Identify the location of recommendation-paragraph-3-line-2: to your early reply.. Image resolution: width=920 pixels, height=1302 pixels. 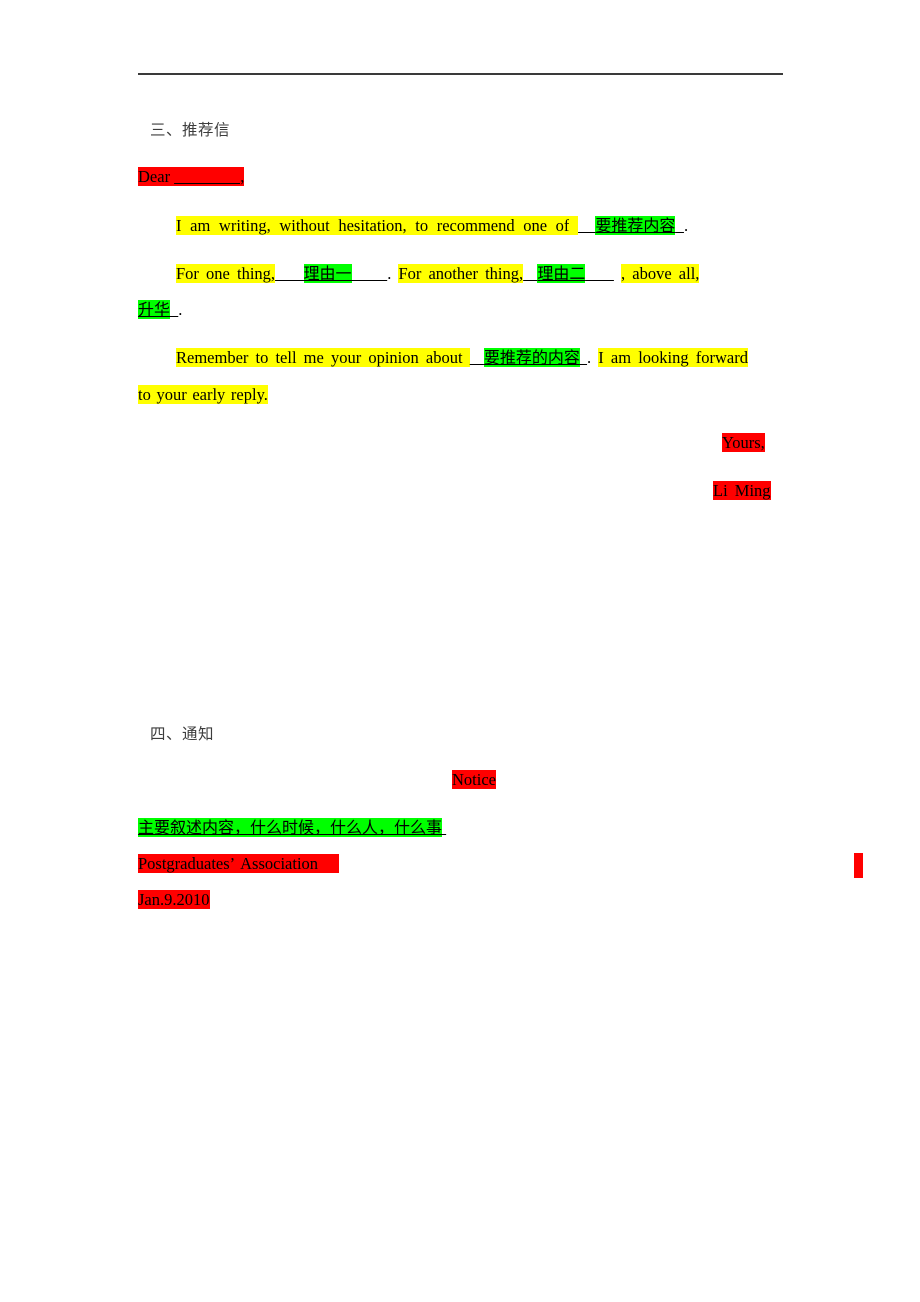
(203, 394).